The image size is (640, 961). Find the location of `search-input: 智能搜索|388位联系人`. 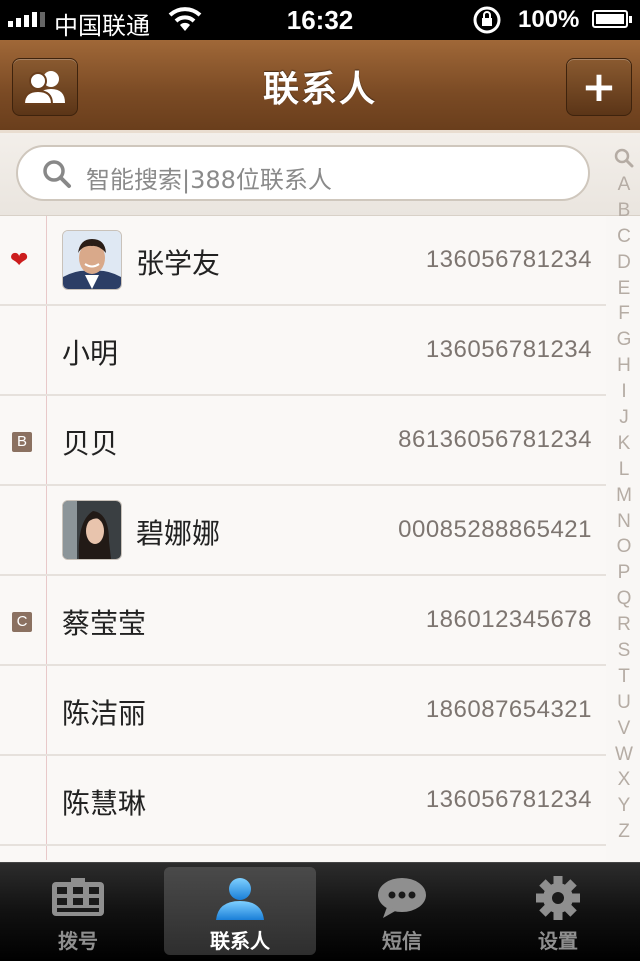

search-input: 智能搜索|388位联系人 is located at coordinates (303, 173).